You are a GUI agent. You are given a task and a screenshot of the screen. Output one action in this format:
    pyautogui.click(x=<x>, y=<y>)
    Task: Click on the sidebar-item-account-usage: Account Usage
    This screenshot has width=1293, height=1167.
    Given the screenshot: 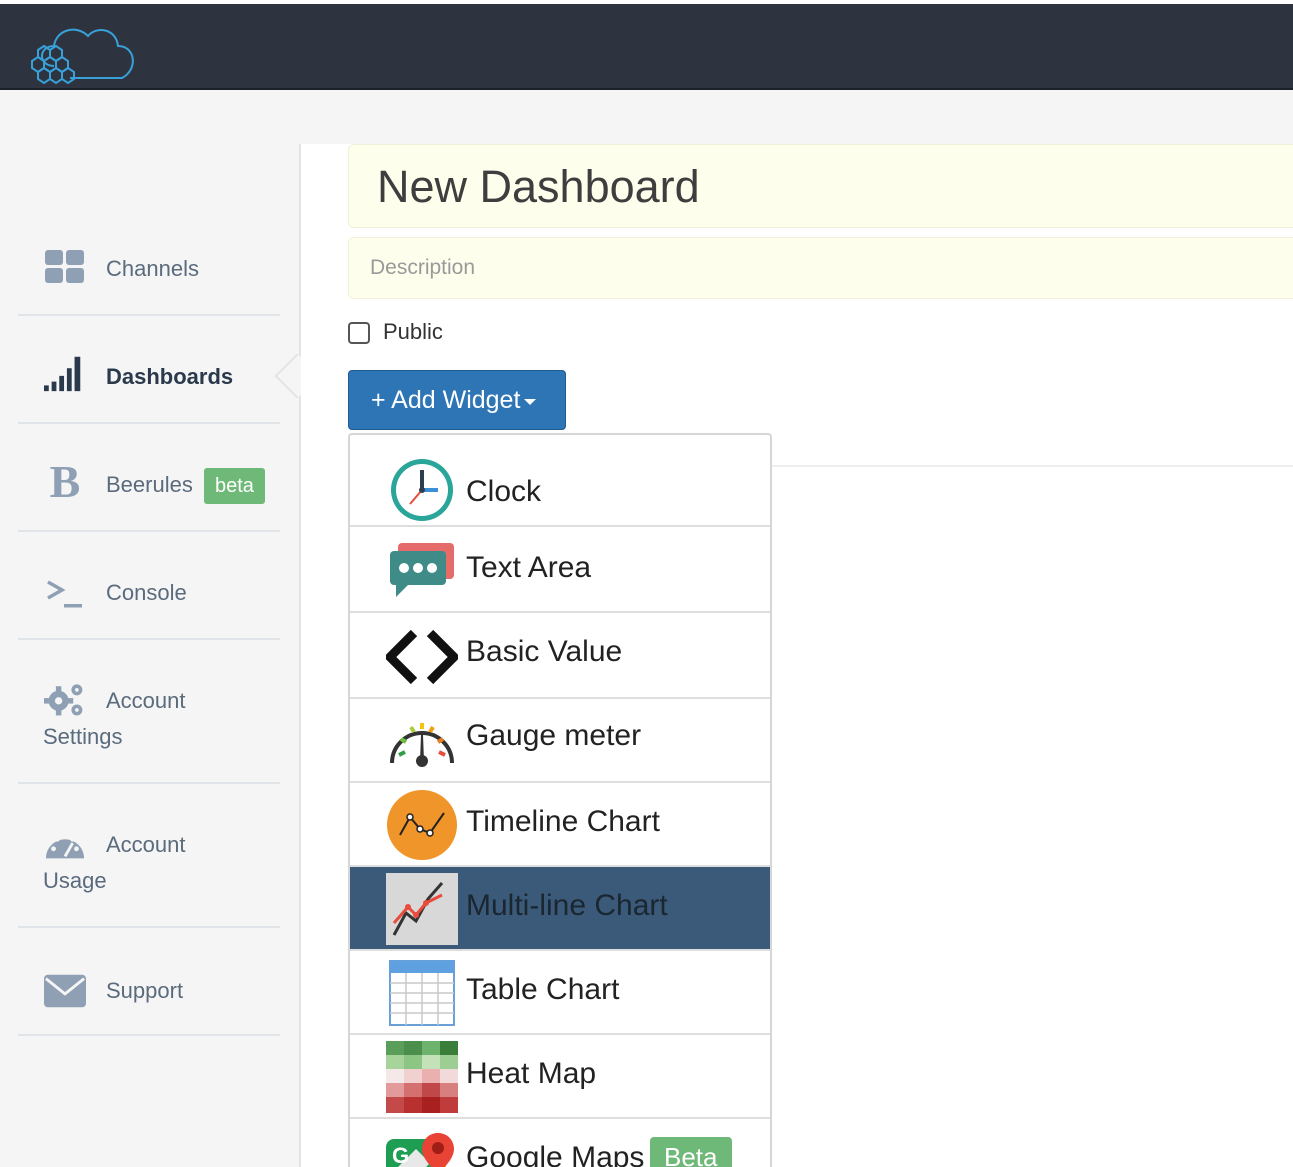 What is the action you would take?
    pyautogui.click(x=149, y=856)
    